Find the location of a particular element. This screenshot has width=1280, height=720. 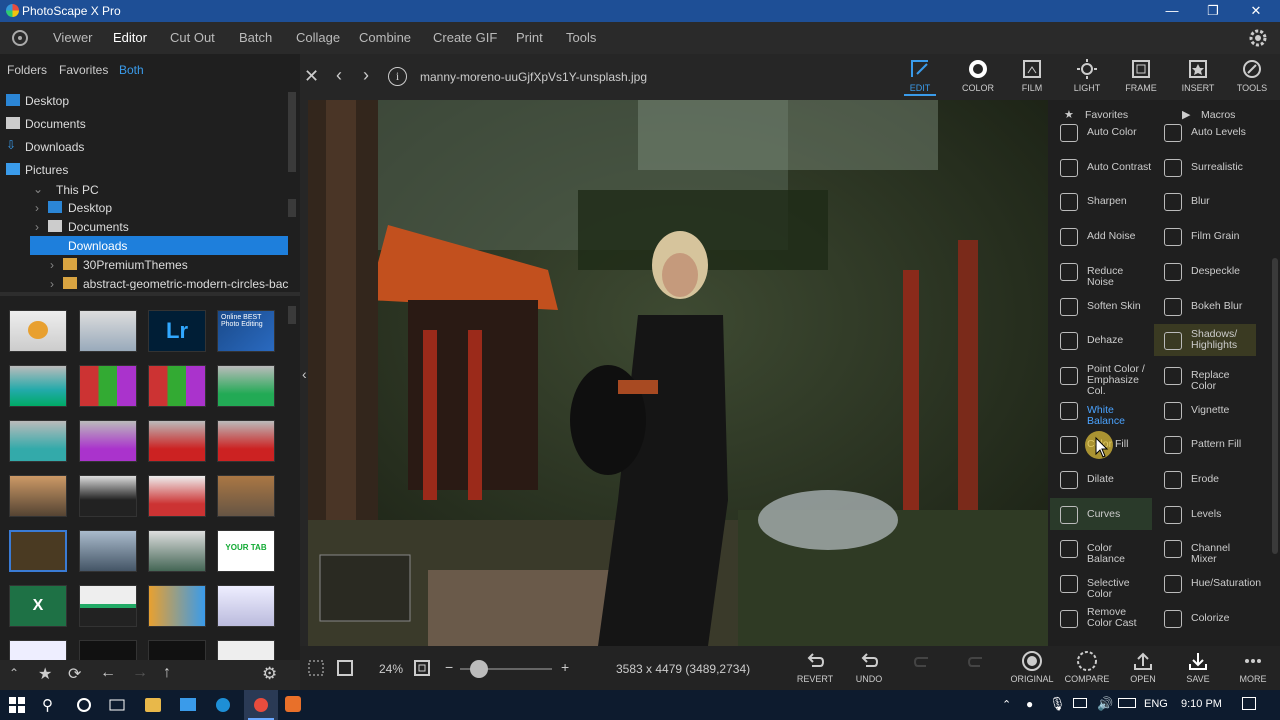

minimize-button: — is located at coordinates (1172, 11).